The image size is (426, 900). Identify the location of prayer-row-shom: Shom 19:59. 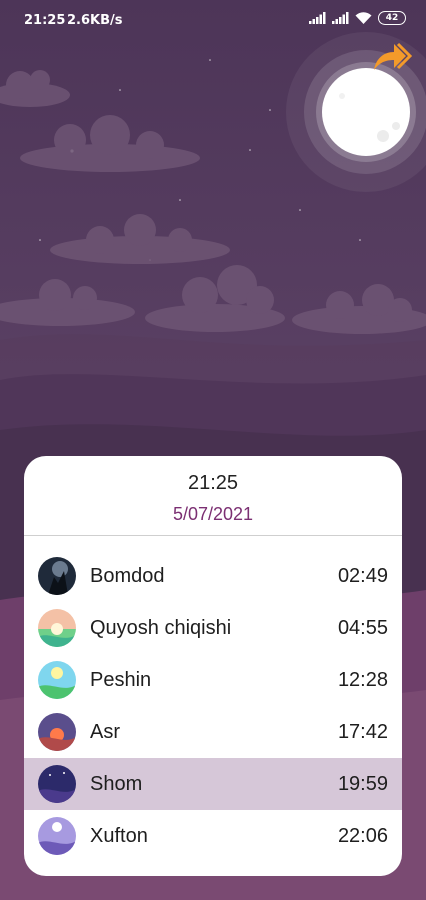
(213, 784).